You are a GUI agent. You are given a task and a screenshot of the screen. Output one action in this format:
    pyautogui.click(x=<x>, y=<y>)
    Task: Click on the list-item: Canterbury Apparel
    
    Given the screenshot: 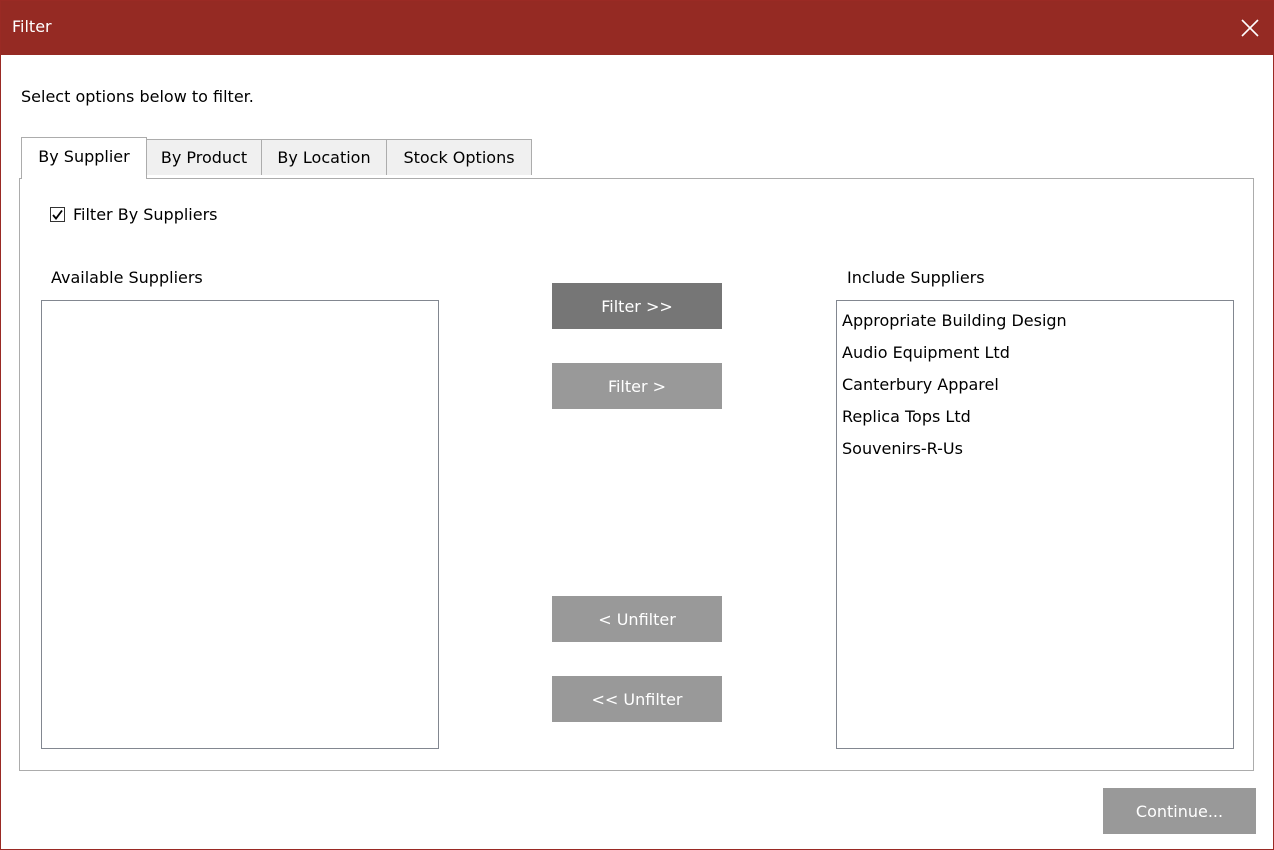 What is the action you would take?
    pyautogui.click(x=1035, y=385)
    